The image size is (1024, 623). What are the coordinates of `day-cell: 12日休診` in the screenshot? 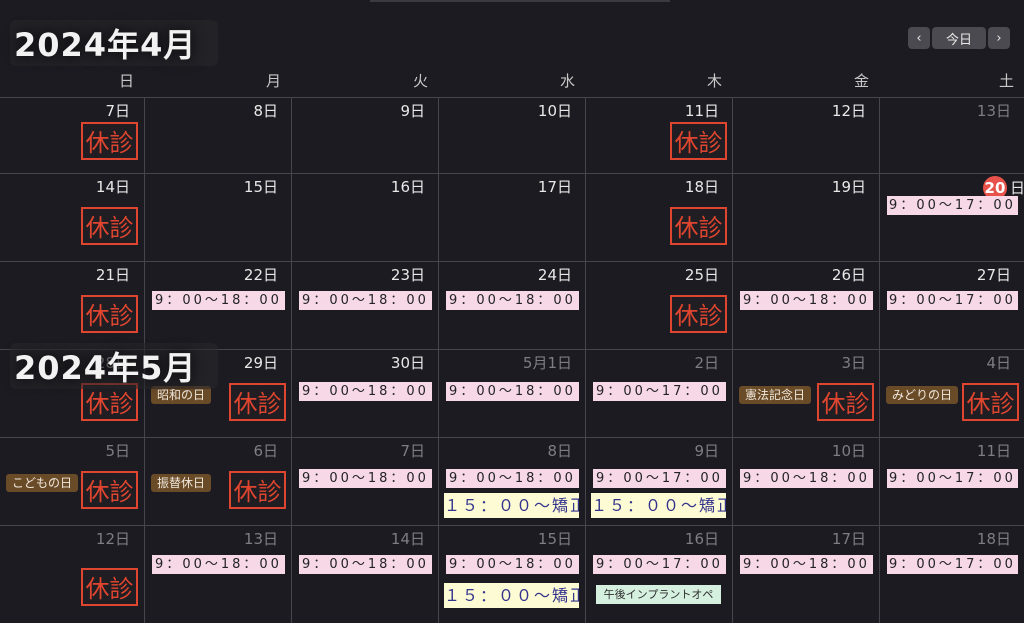 It's located at (72, 574).